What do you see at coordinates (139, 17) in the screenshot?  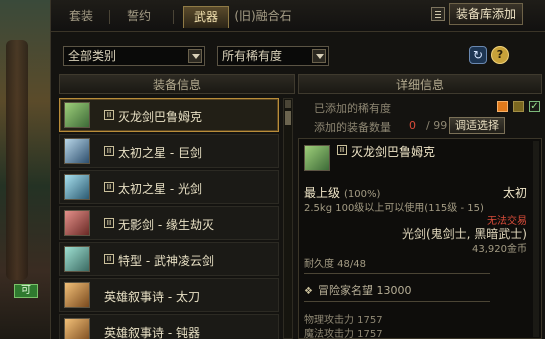 I see `tab-oath: 誓约` at bounding box center [139, 17].